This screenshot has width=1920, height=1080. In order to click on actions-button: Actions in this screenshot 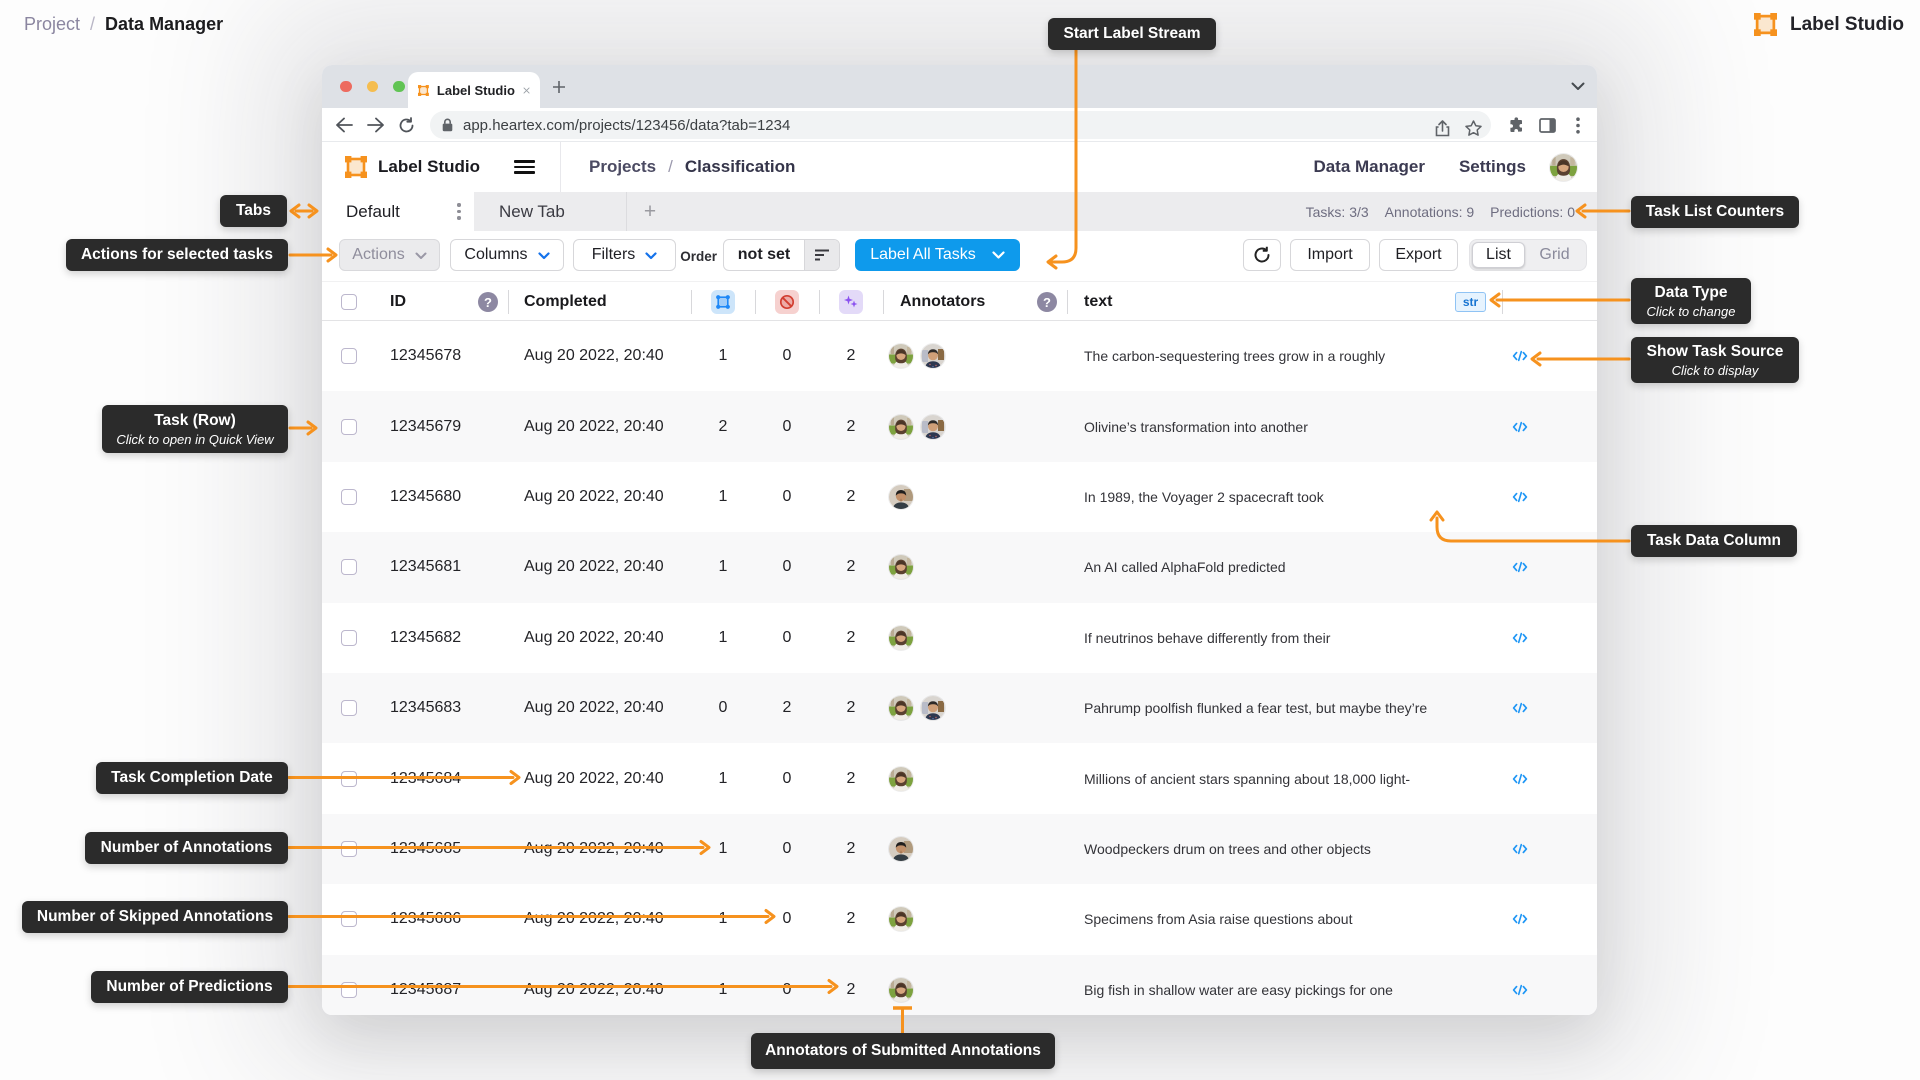, I will do `click(389, 255)`.